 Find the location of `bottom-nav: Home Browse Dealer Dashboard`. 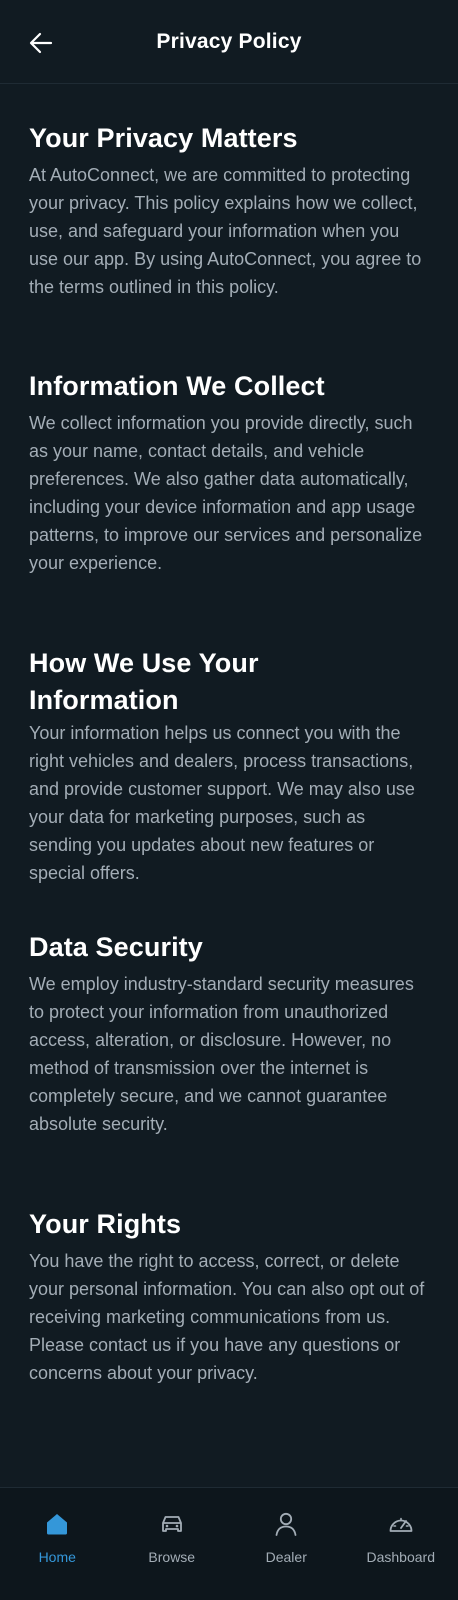

bottom-nav: Home Browse Dealer Dashboard is located at coordinates (229, 1543).